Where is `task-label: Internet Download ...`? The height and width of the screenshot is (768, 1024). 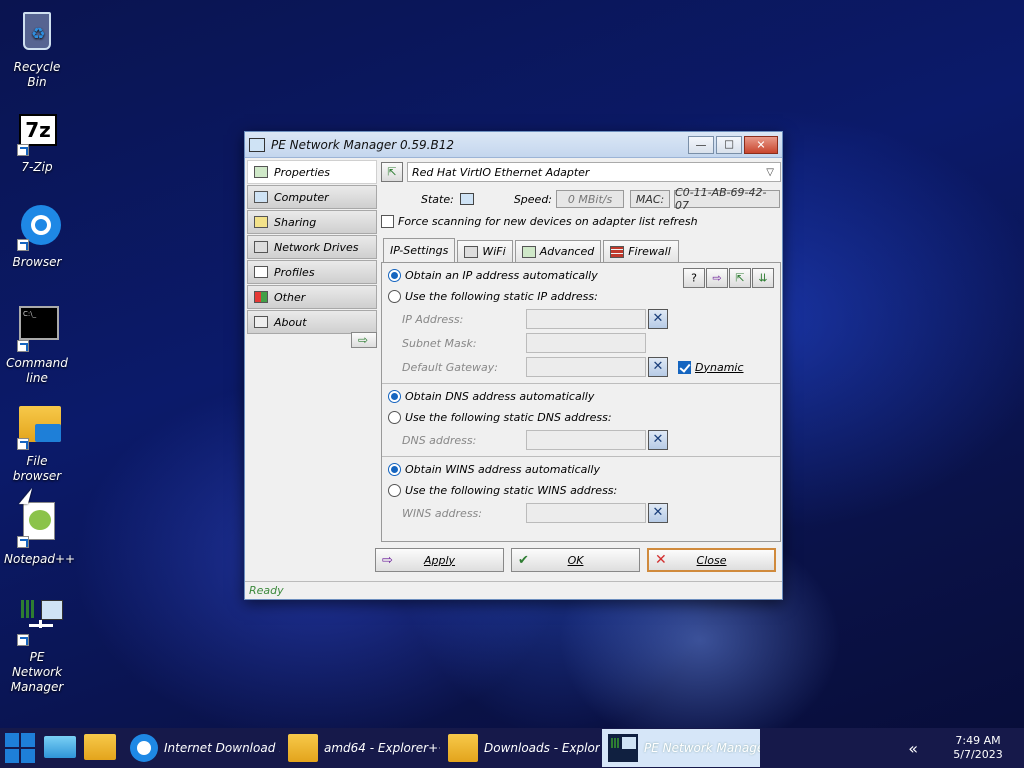 task-label: Internet Download ... is located at coordinates (222, 748).